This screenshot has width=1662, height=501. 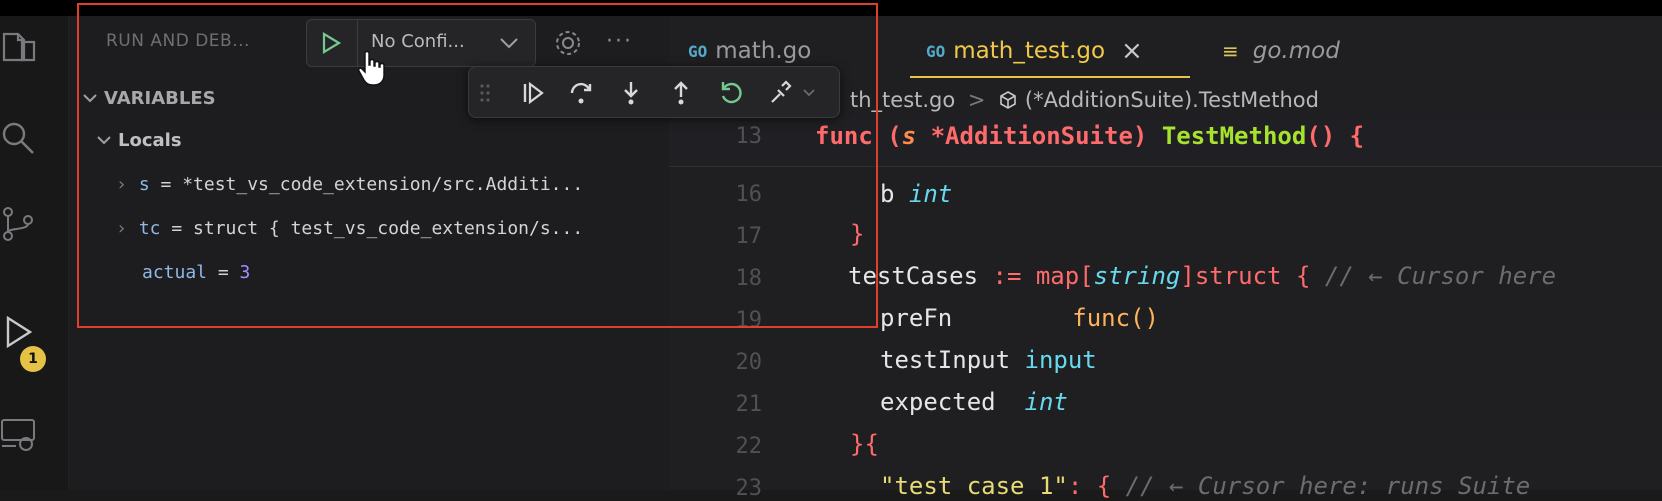 I want to click on code-line-16: b int, so click(x=916, y=194).